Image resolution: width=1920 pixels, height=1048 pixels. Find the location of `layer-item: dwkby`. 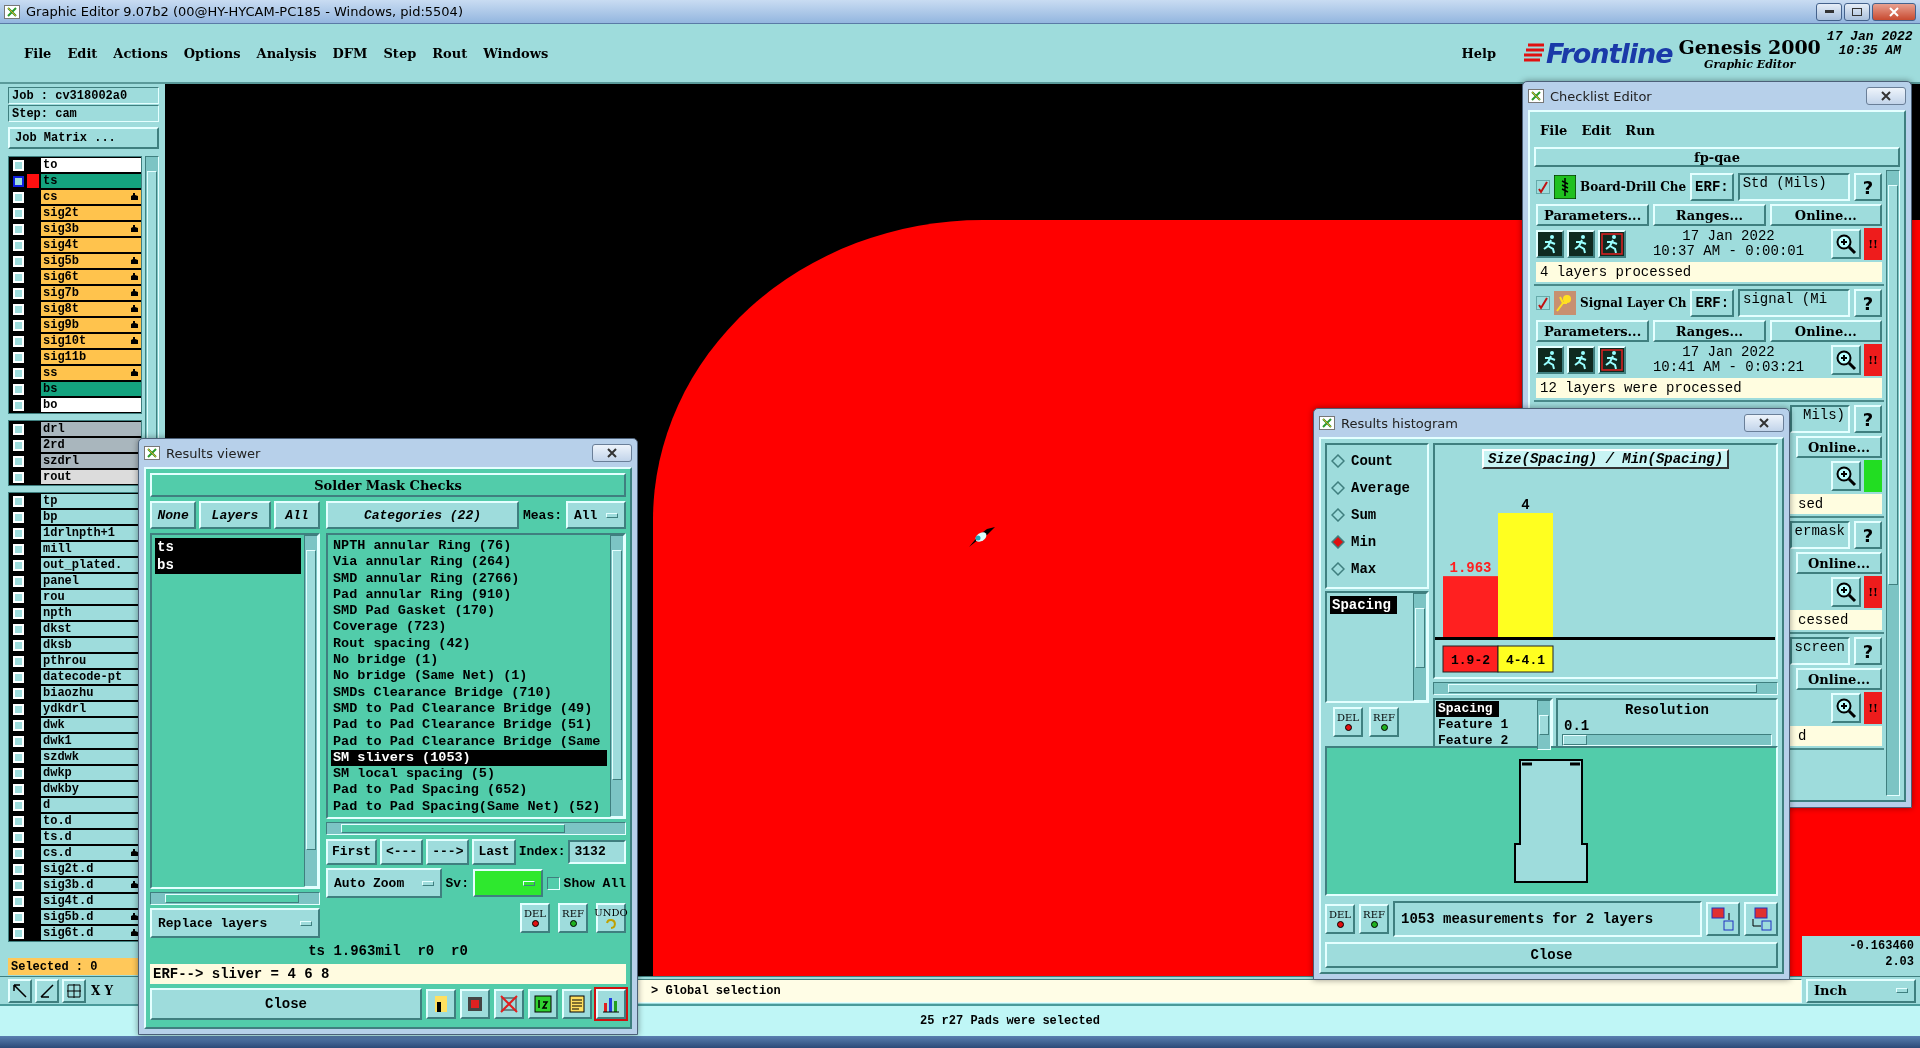

layer-item: dwkby is located at coordinates (91, 789).